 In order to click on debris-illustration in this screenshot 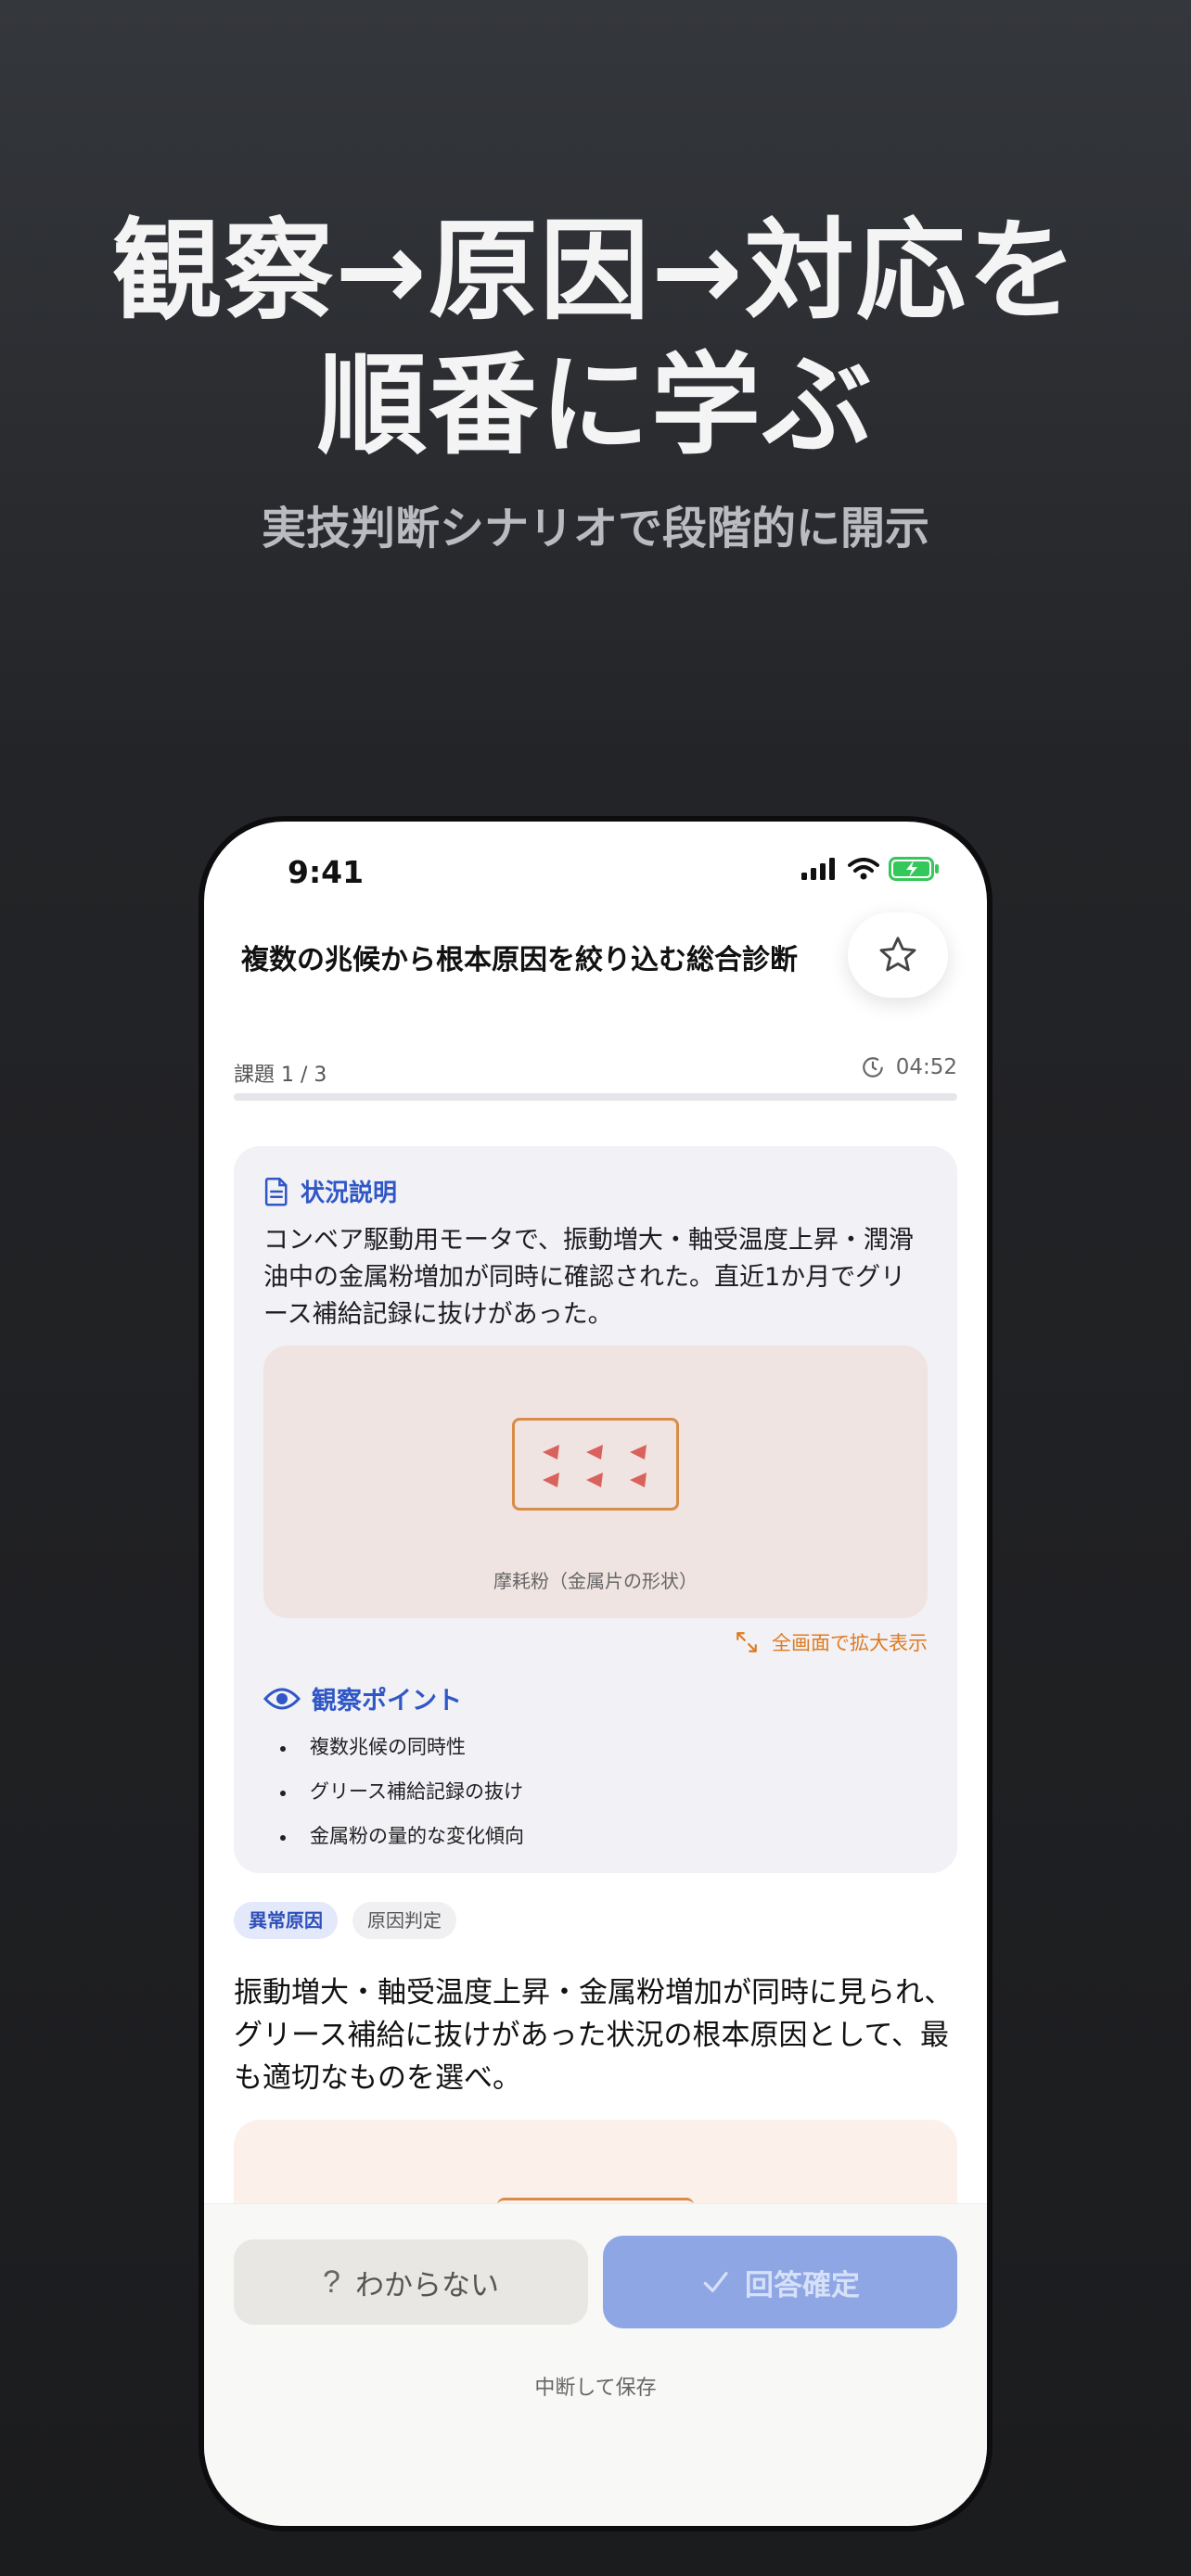, I will do `click(595, 1464)`.